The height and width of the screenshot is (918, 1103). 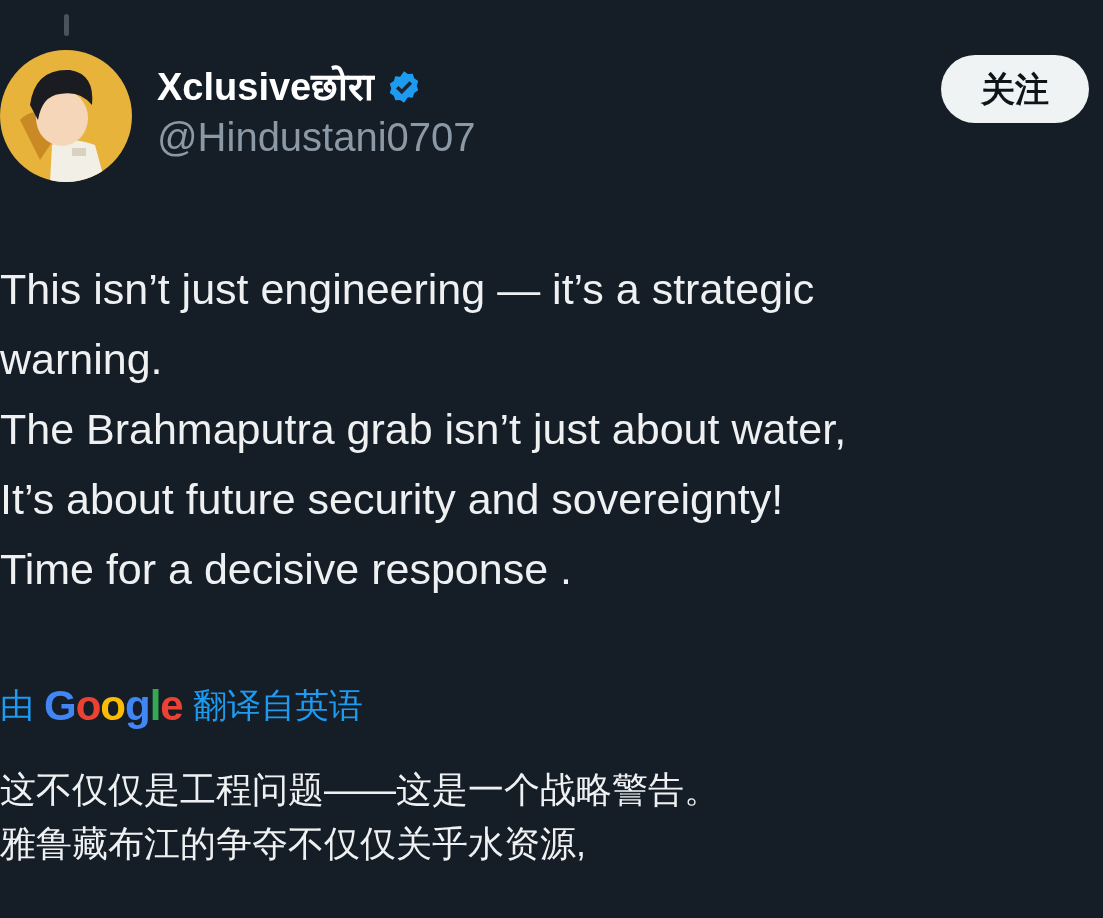 I want to click on translation-label: 由, so click(x=17, y=705).